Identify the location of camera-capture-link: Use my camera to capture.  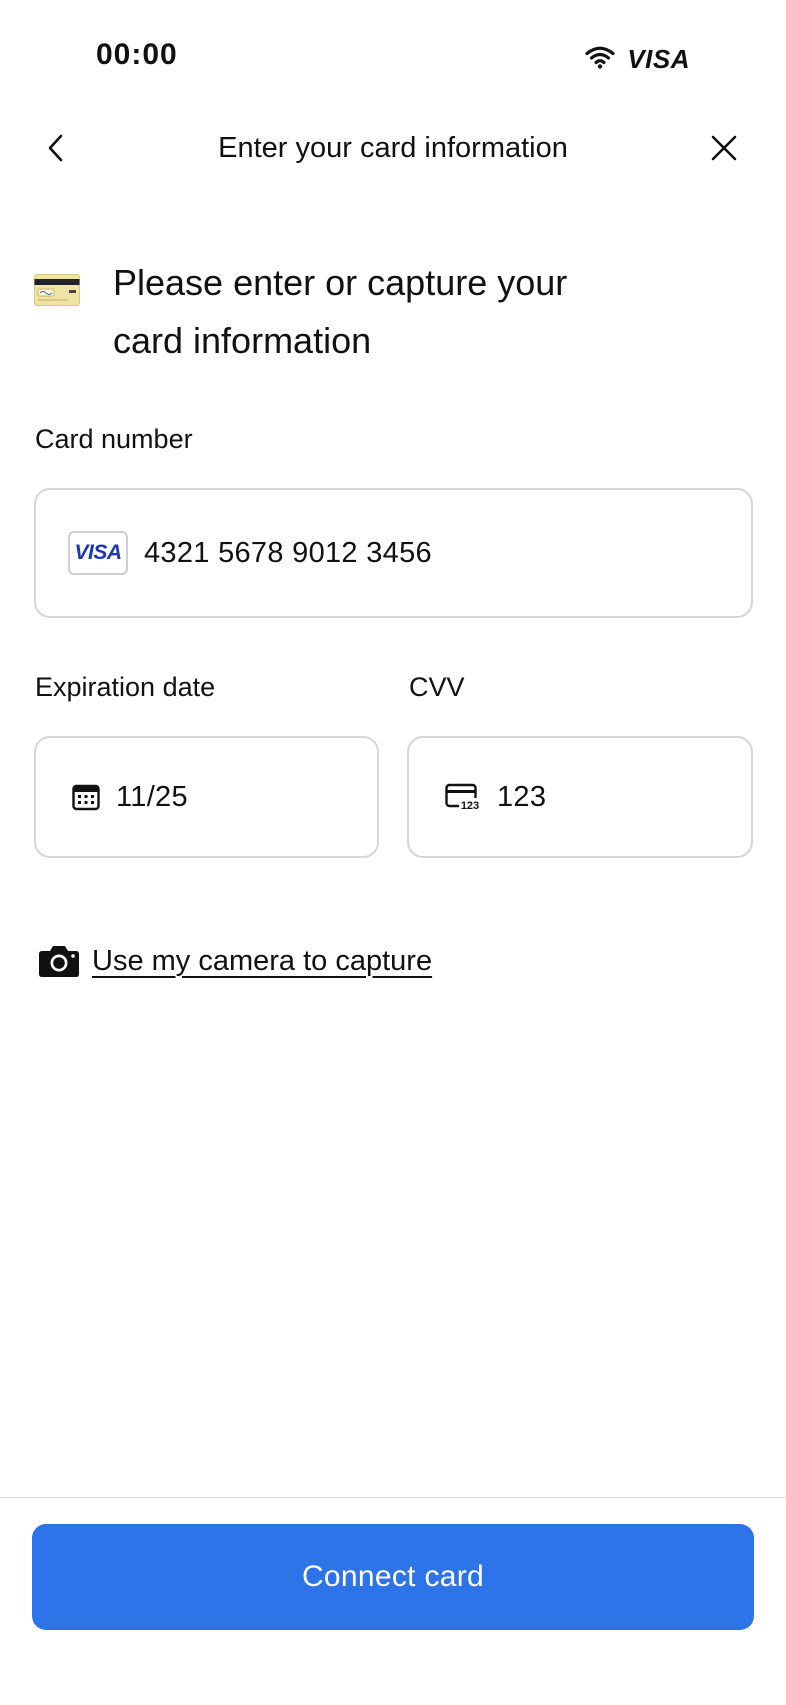
(235, 961).